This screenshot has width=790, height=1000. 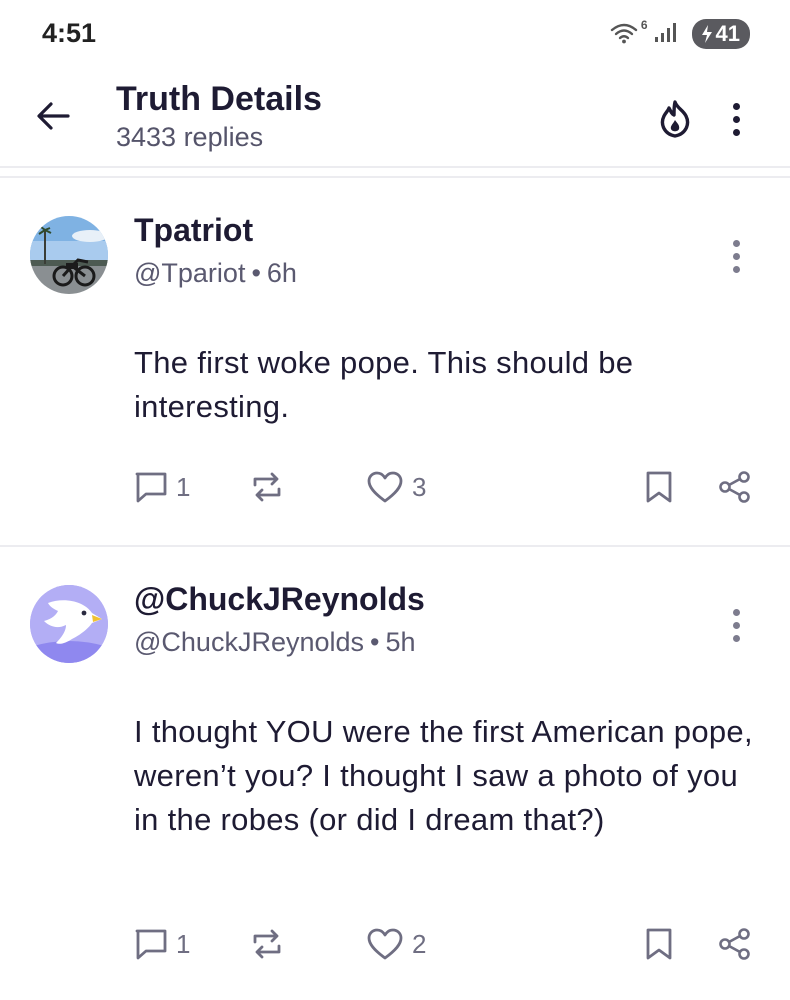 I want to click on status-bar: 4:51 6 41, so click(x=395, y=36).